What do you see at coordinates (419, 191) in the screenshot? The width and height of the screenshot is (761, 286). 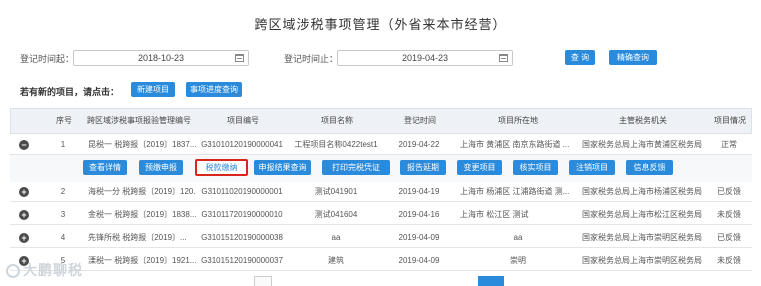 I see `cell-date: 2019-04-19` at bounding box center [419, 191].